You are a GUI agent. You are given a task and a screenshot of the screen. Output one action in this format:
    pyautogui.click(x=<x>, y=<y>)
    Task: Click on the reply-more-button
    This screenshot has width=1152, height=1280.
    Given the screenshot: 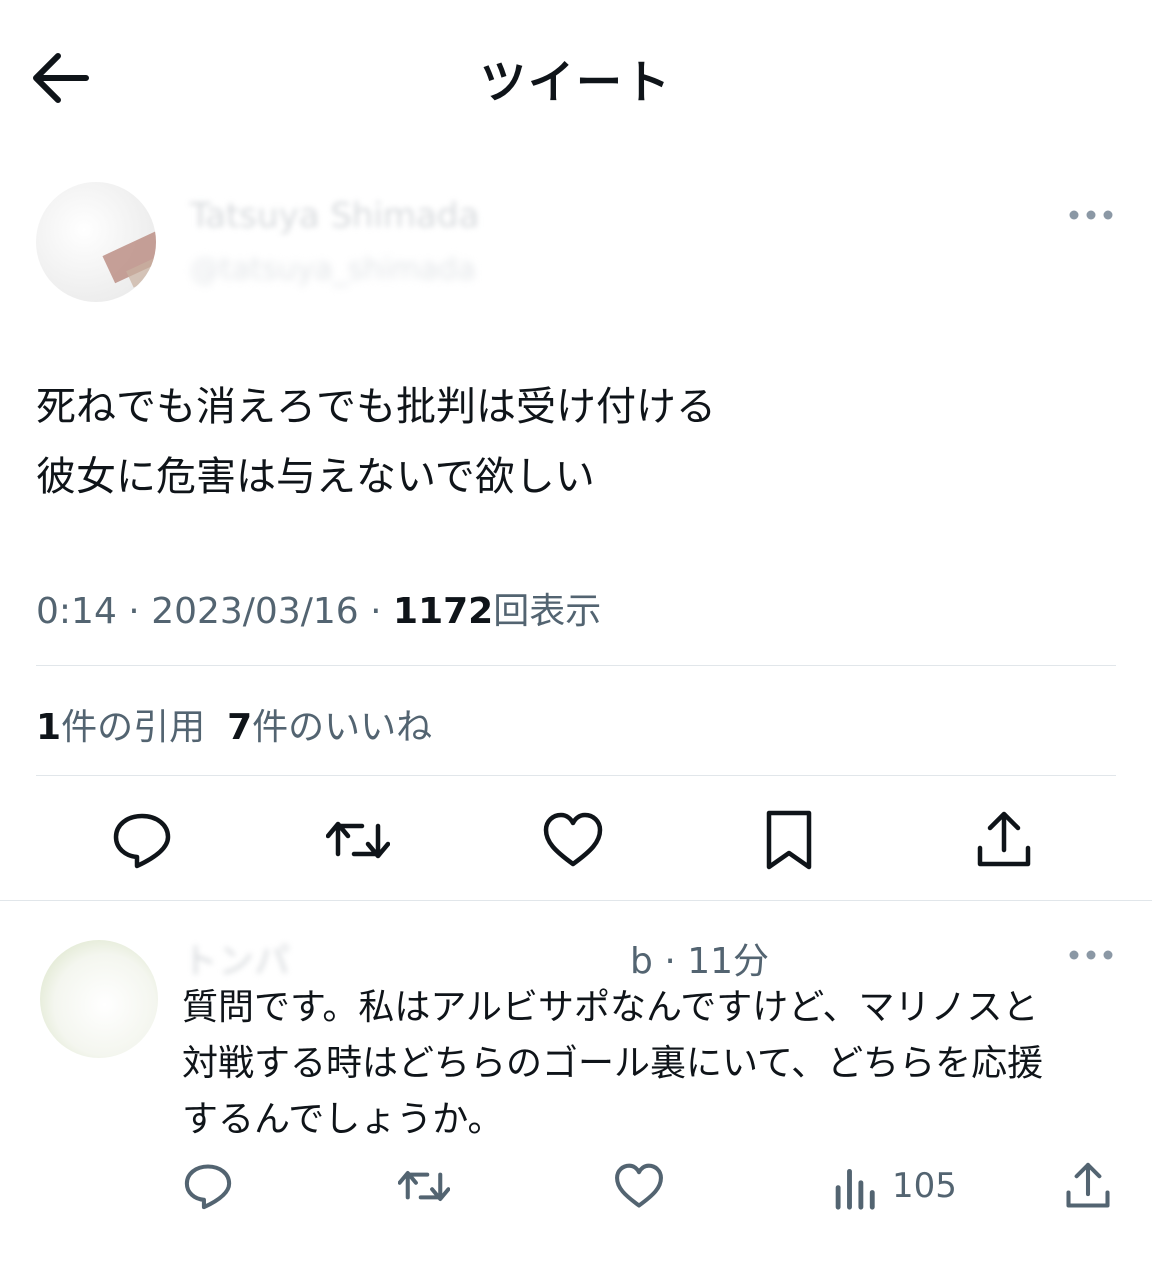 What is the action you would take?
    pyautogui.click(x=1091, y=955)
    